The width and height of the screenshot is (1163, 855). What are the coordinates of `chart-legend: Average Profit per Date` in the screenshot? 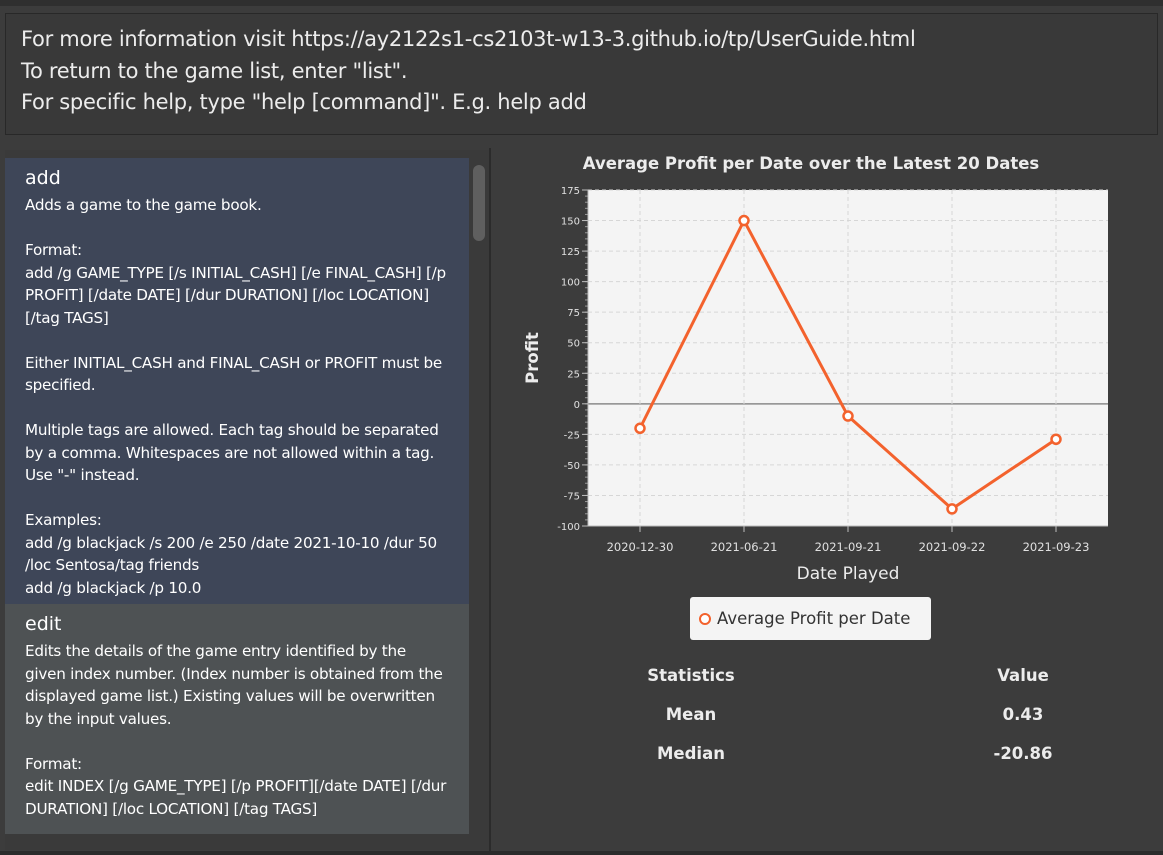 It's located at (810, 618).